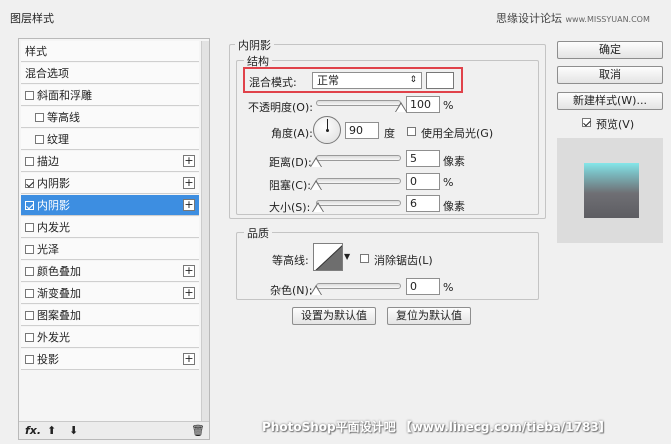  Describe the element at coordinates (292, 133) in the screenshot. I see `angle-label: 角度(A):` at that location.